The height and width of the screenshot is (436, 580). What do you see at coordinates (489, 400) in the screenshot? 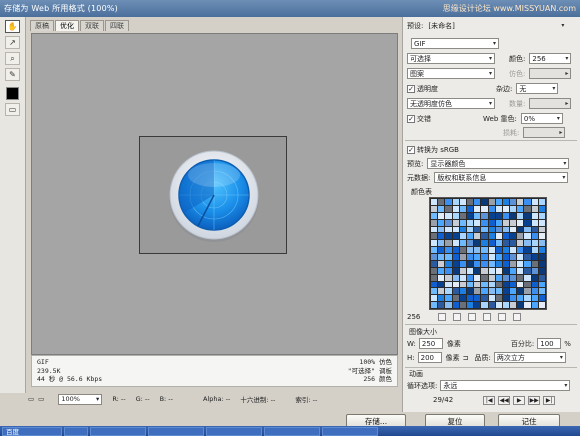
I see `first-frame-icon: |◀` at bounding box center [489, 400].